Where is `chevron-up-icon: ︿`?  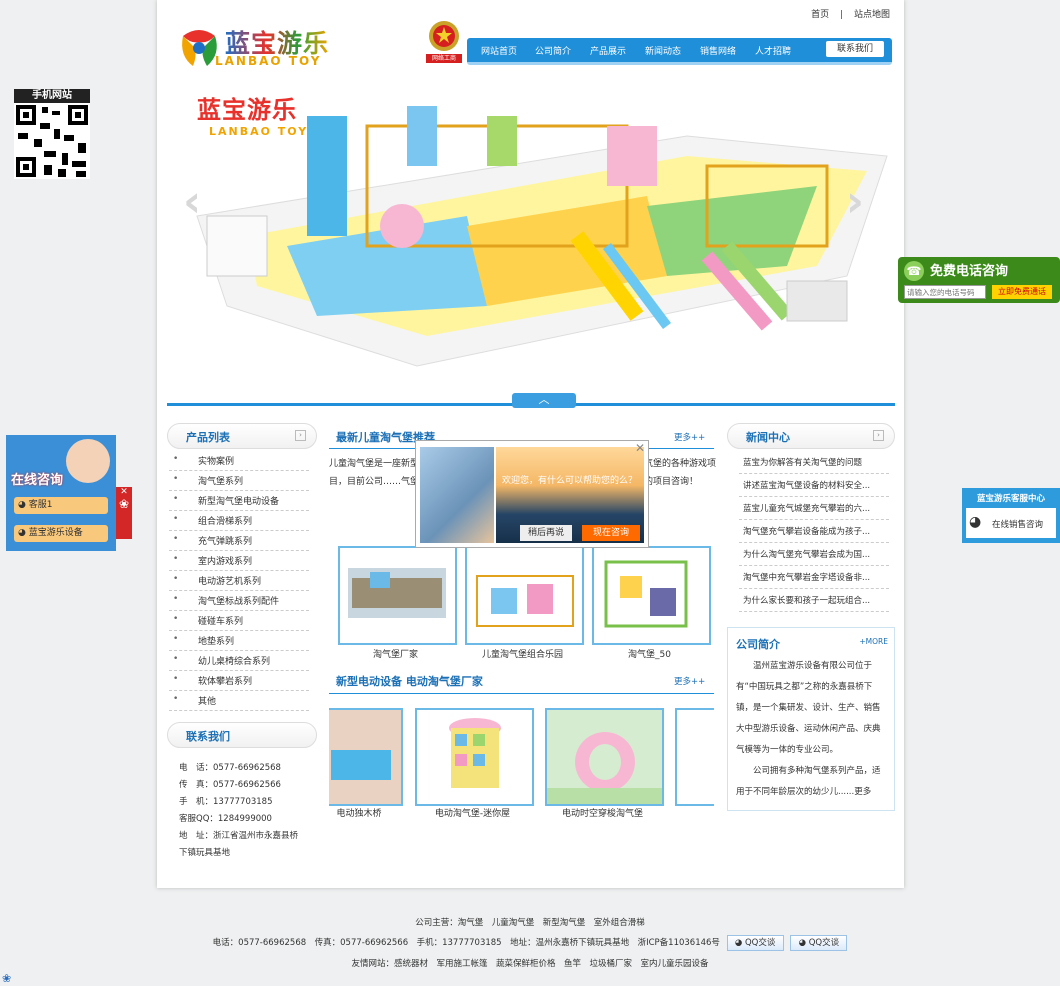 chevron-up-icon: ︿ is located at coordinates (544, 399).